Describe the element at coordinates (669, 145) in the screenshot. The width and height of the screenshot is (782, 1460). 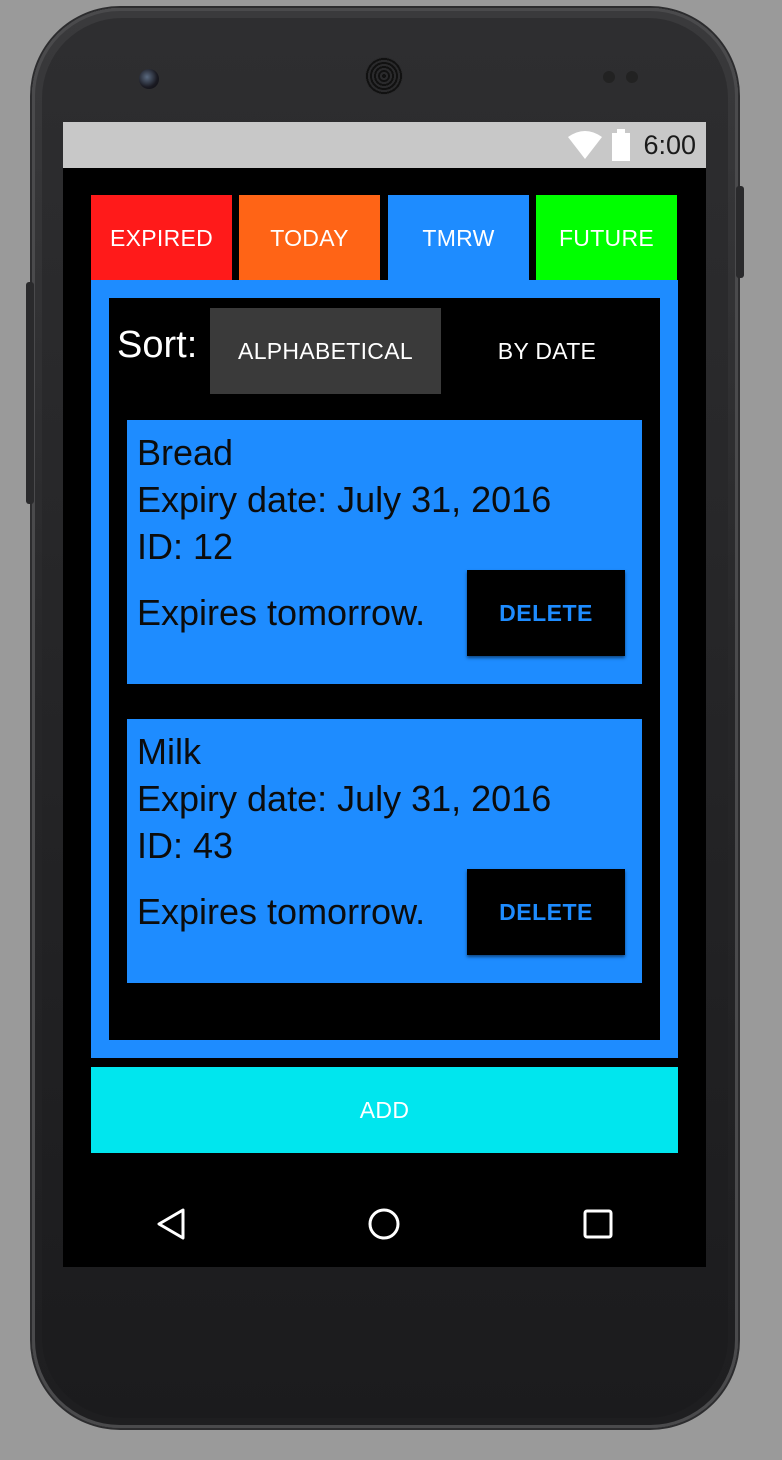
I see `status-time: 6:00` at that location.